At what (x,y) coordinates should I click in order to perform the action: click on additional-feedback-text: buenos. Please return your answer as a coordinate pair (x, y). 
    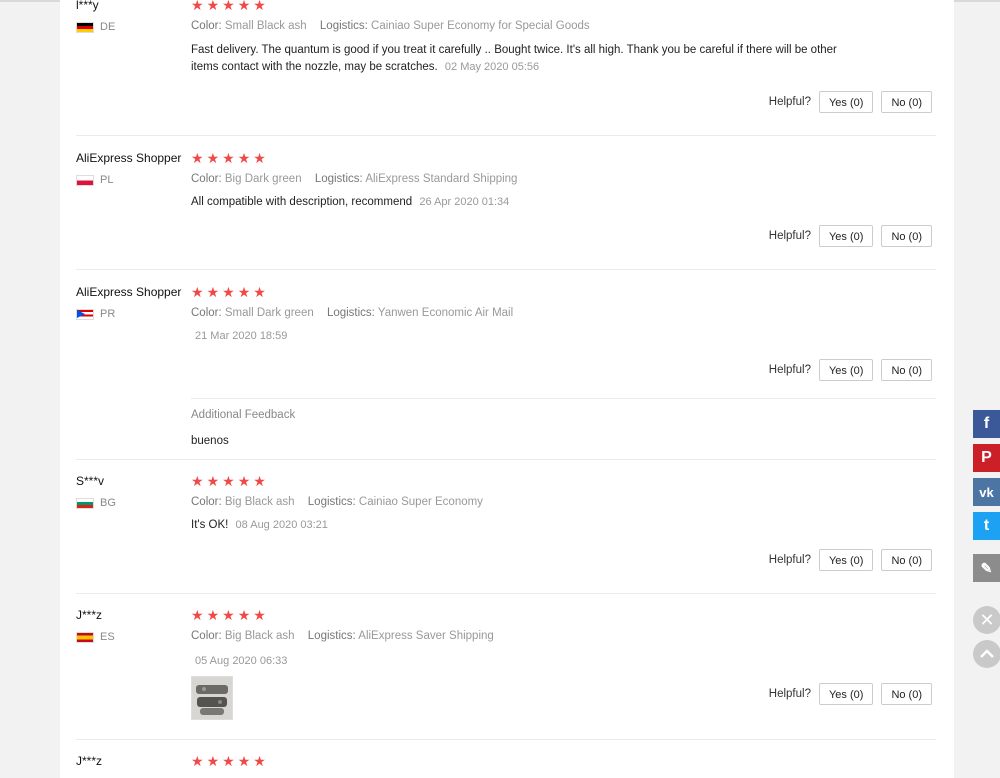
    Looking at the image, I should click on (210, 441).